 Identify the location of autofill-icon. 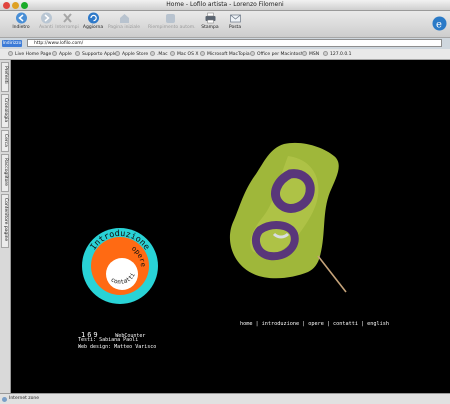
(170, 18).